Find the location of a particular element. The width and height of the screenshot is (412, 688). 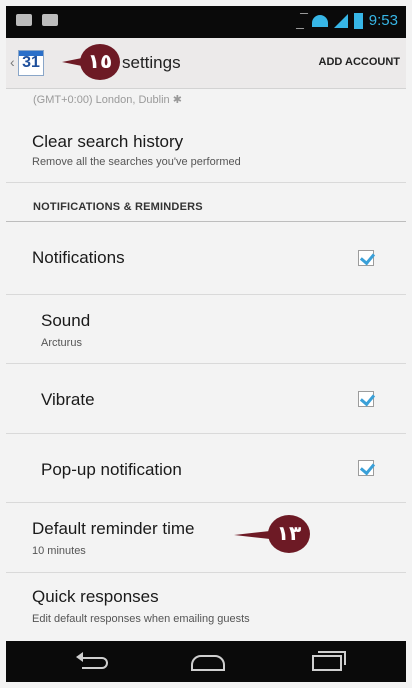

item-title: Sound is located at coordinates (66, 320).